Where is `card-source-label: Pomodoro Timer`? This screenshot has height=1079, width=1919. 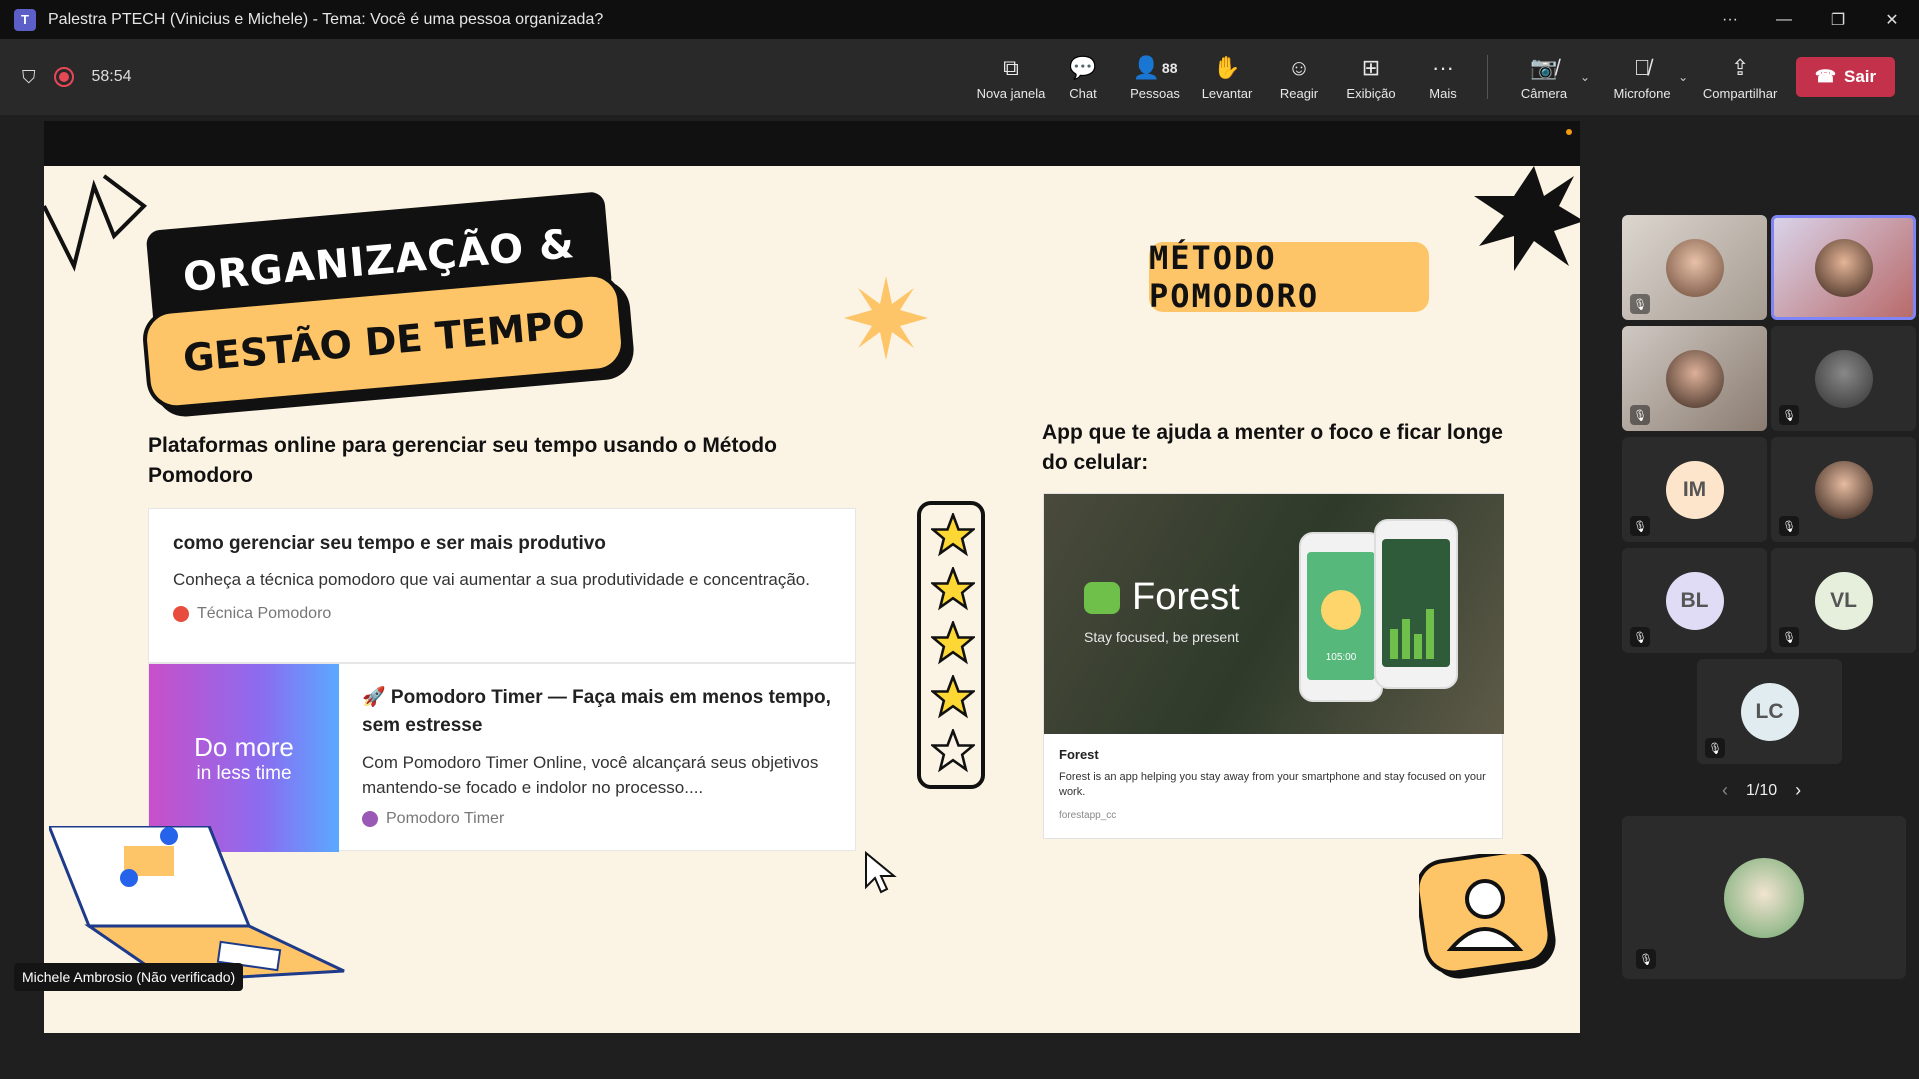
card-source-label: Pomodoro Timer is located at coordinates (445, 818).